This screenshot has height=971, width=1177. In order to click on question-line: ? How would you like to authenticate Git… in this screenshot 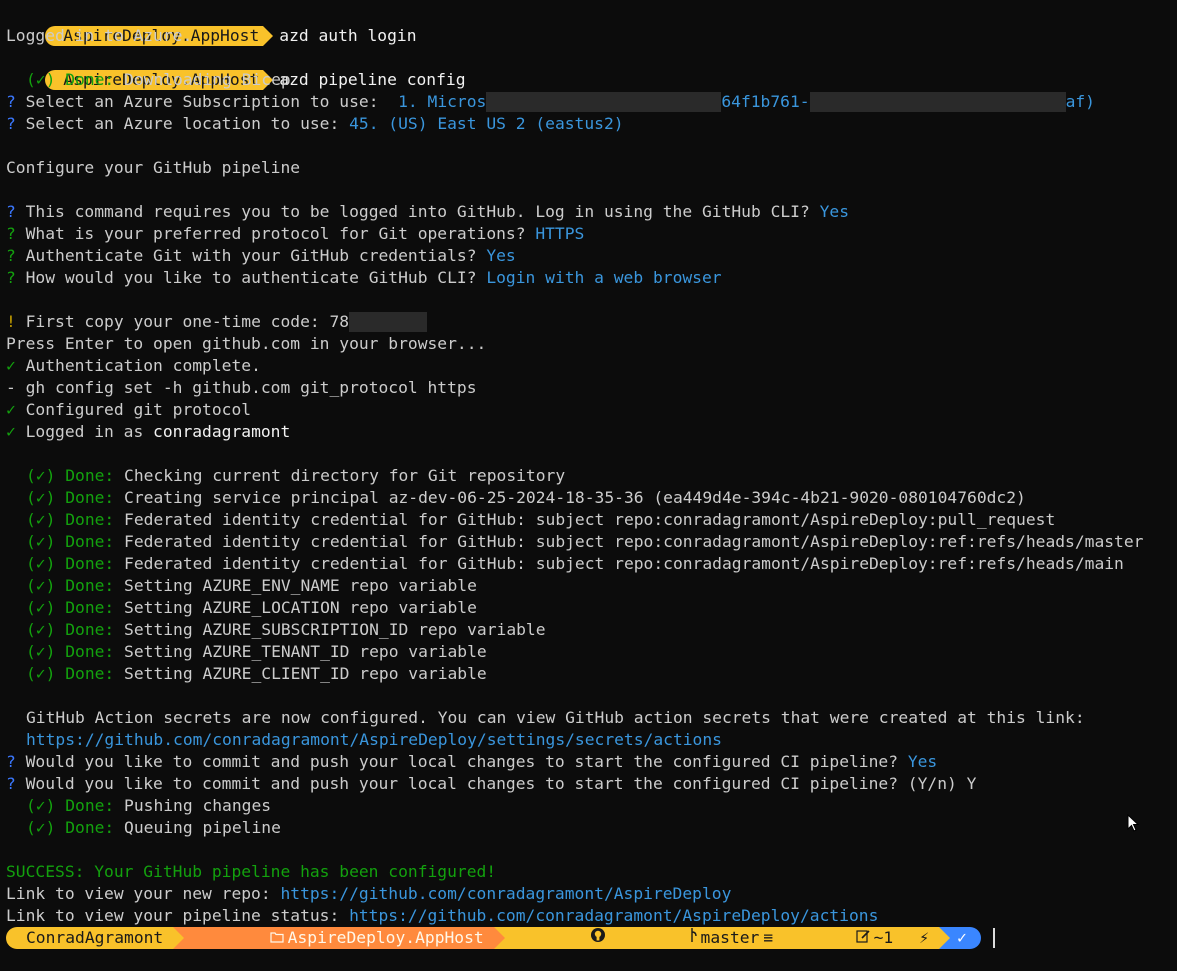, I will do `click(364, 277)`.